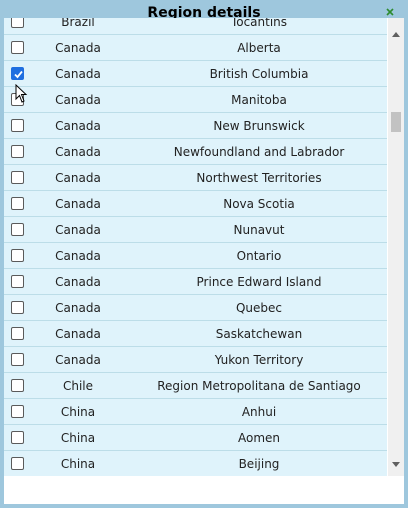 This screenshot has height=508, width=408. What do you see at coordinates (259, 178) in the screenshot?
I see `region-cell: Northwest Territories` at bounding box center [259, 178].